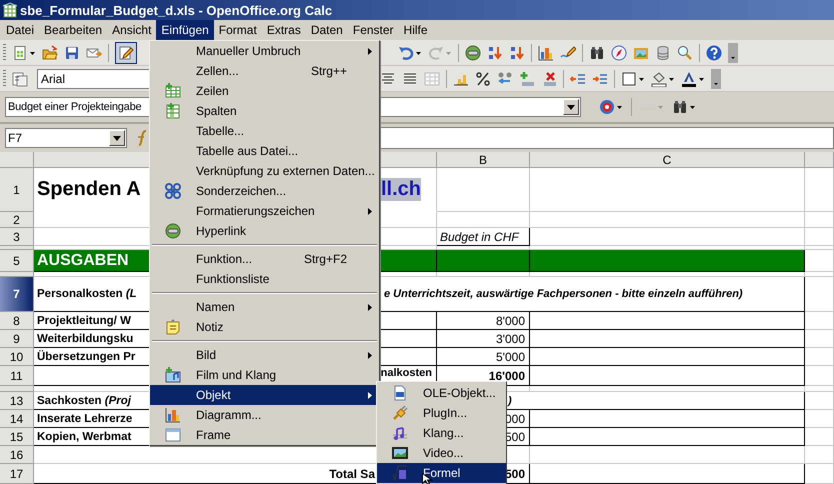  I want to click on cell-text: e Unterrichtszeit, auswärtige Fachpersonen - bitte einzeln aufführen), so click(563, 294).